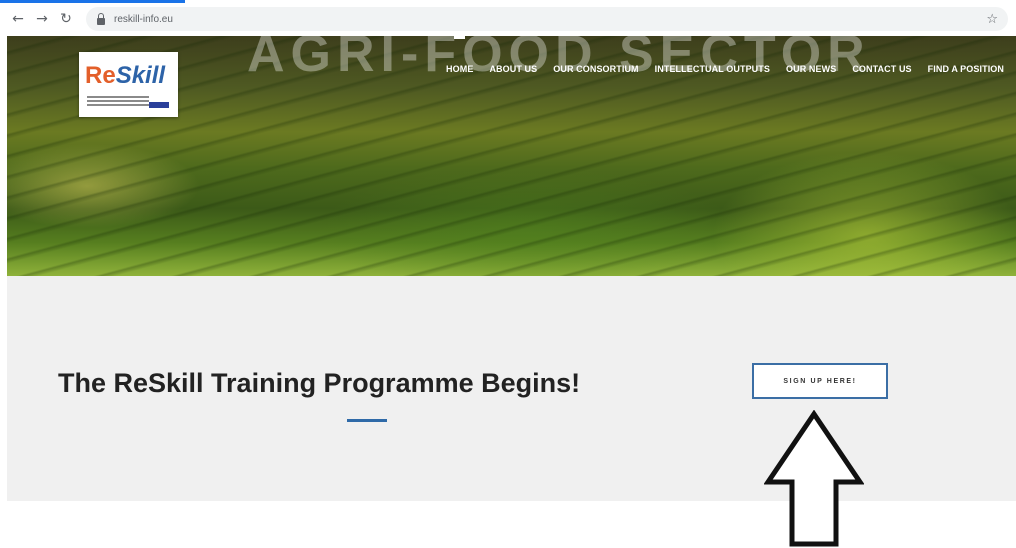 The width and height of the screenshot is (1016, 548). Describe the element at coordinates (513, 69) in the screenshot. I see `nav-item-about-us: ABOUT US` at that location.